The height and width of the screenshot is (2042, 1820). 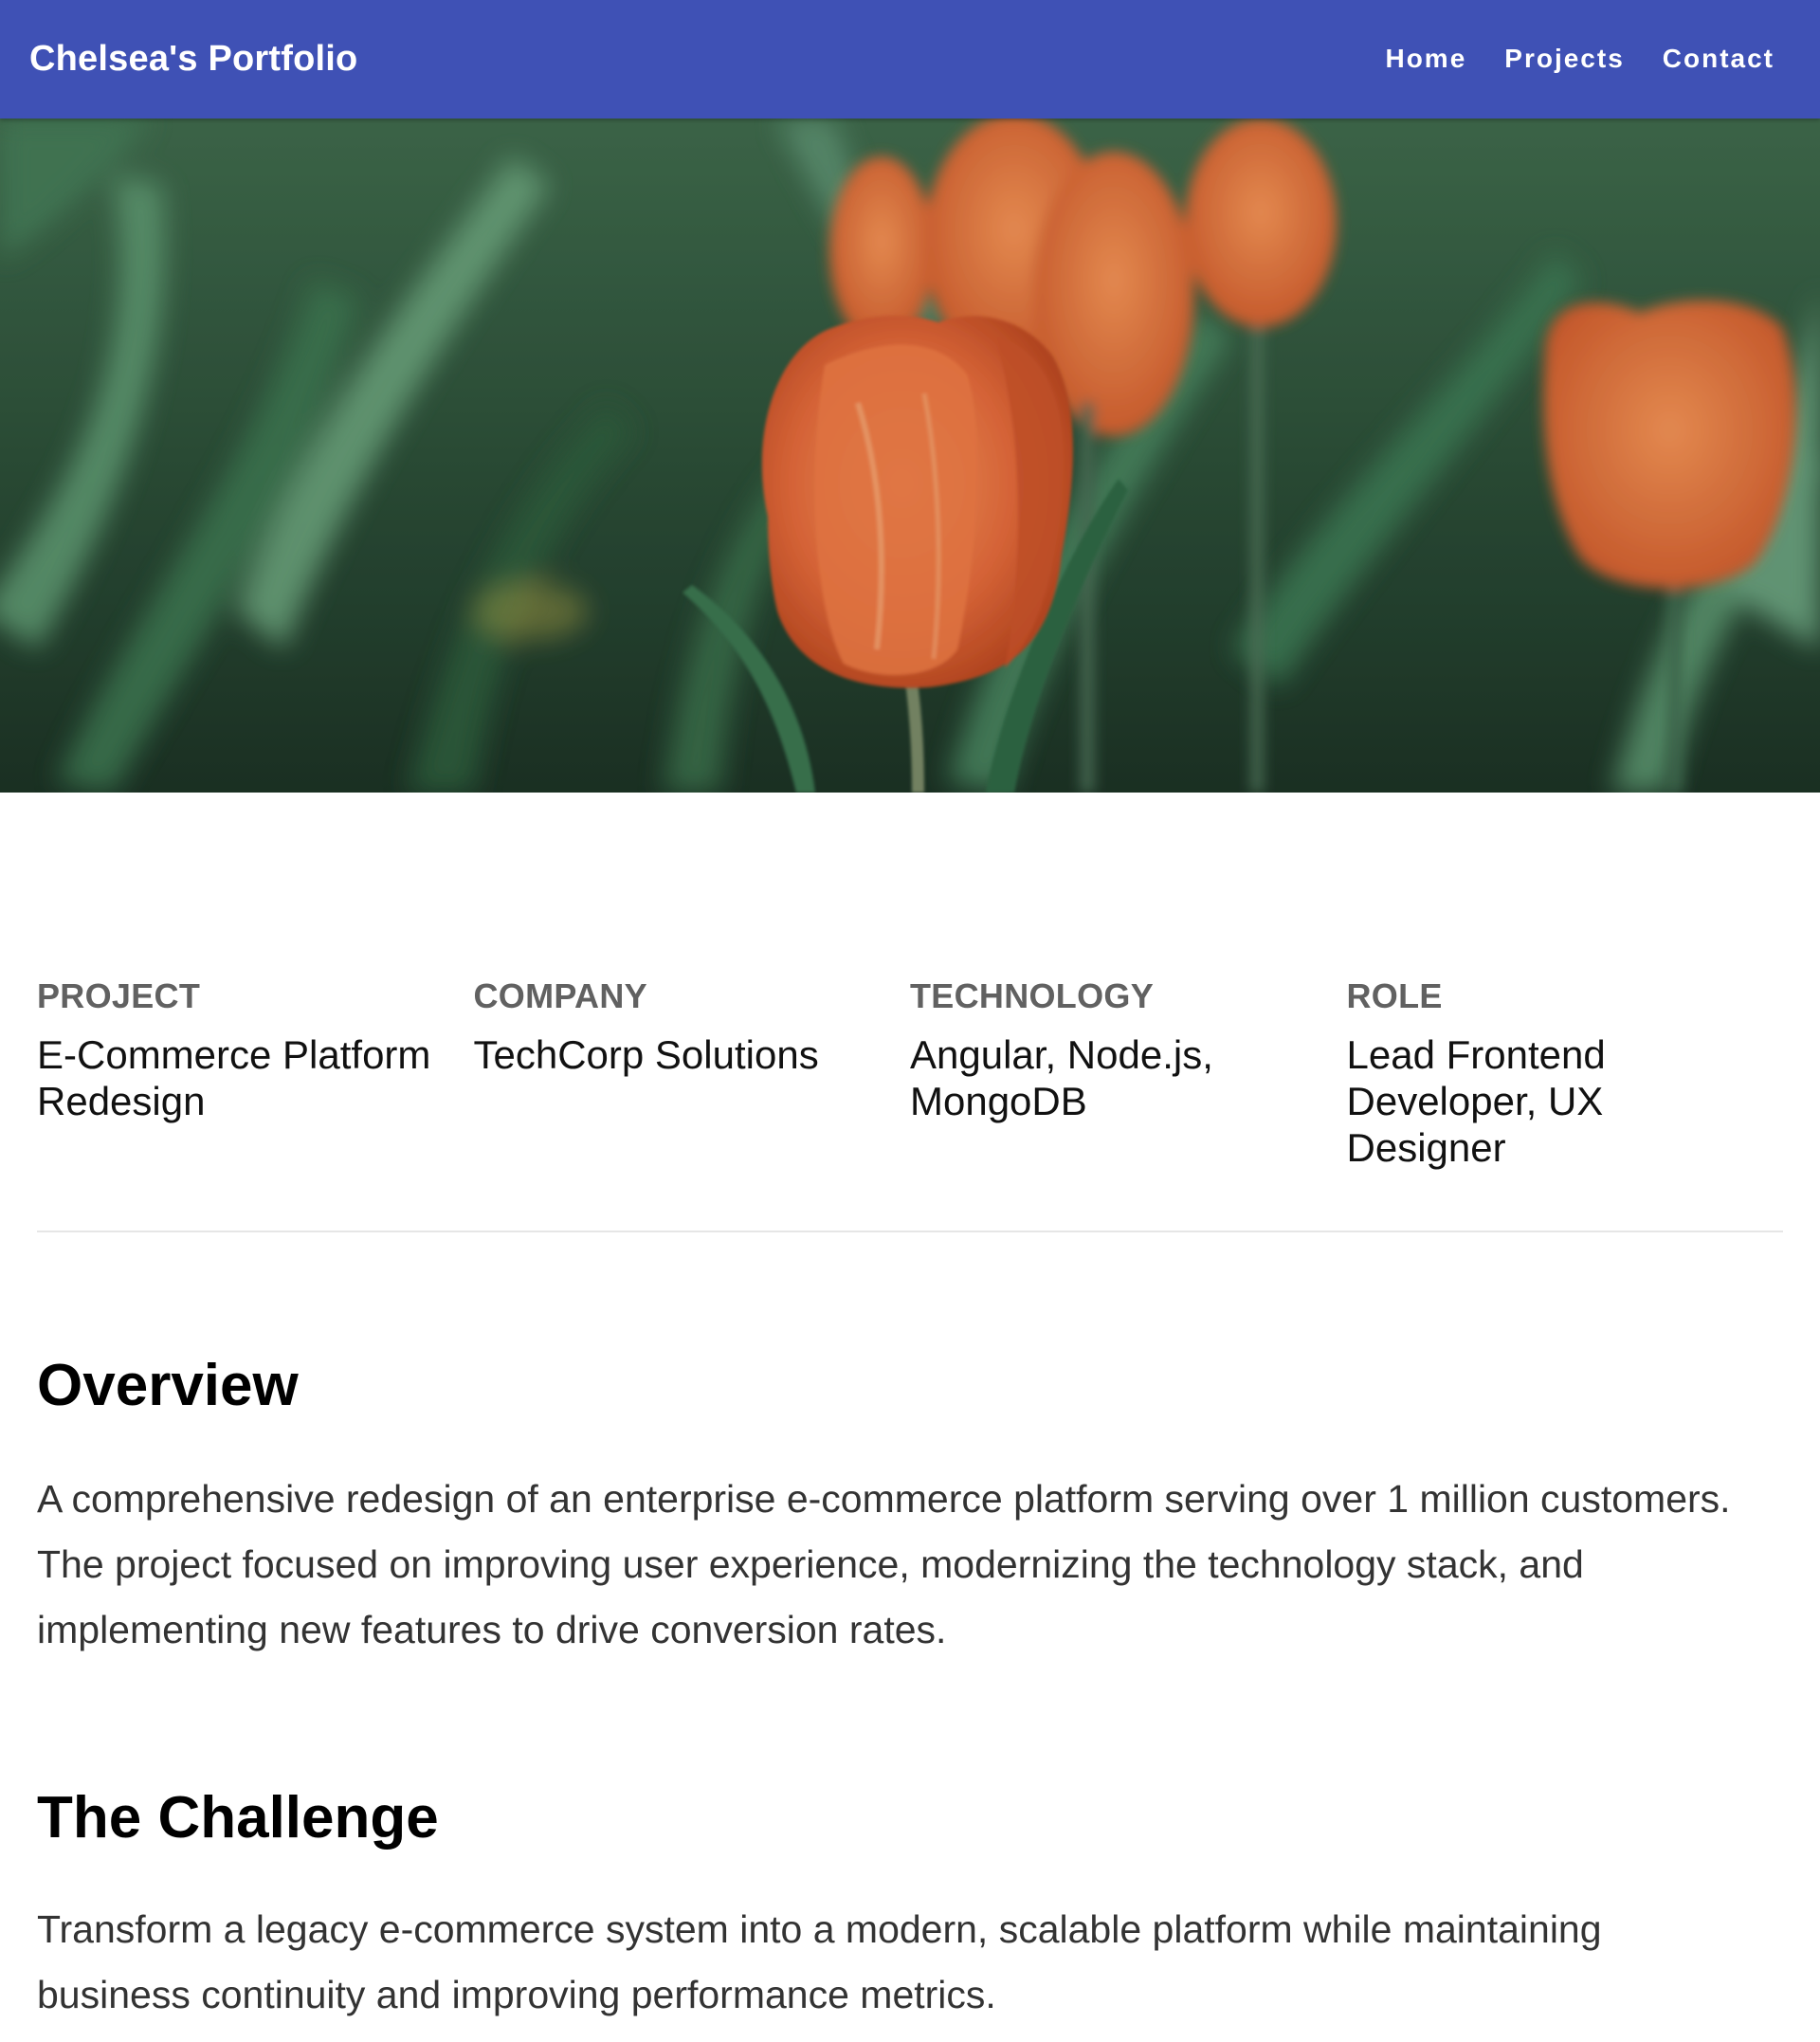 I want to click on meta-value: Angular, Node.js, MongoDB, so click(x=1061, y=1077).